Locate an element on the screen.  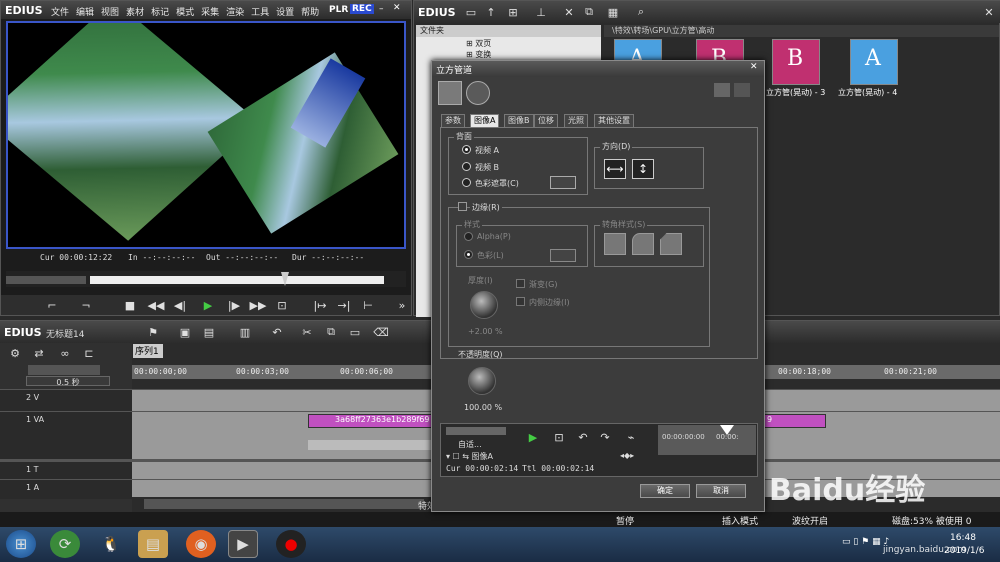
thumb-4: A is located at coordinates (874, 62).